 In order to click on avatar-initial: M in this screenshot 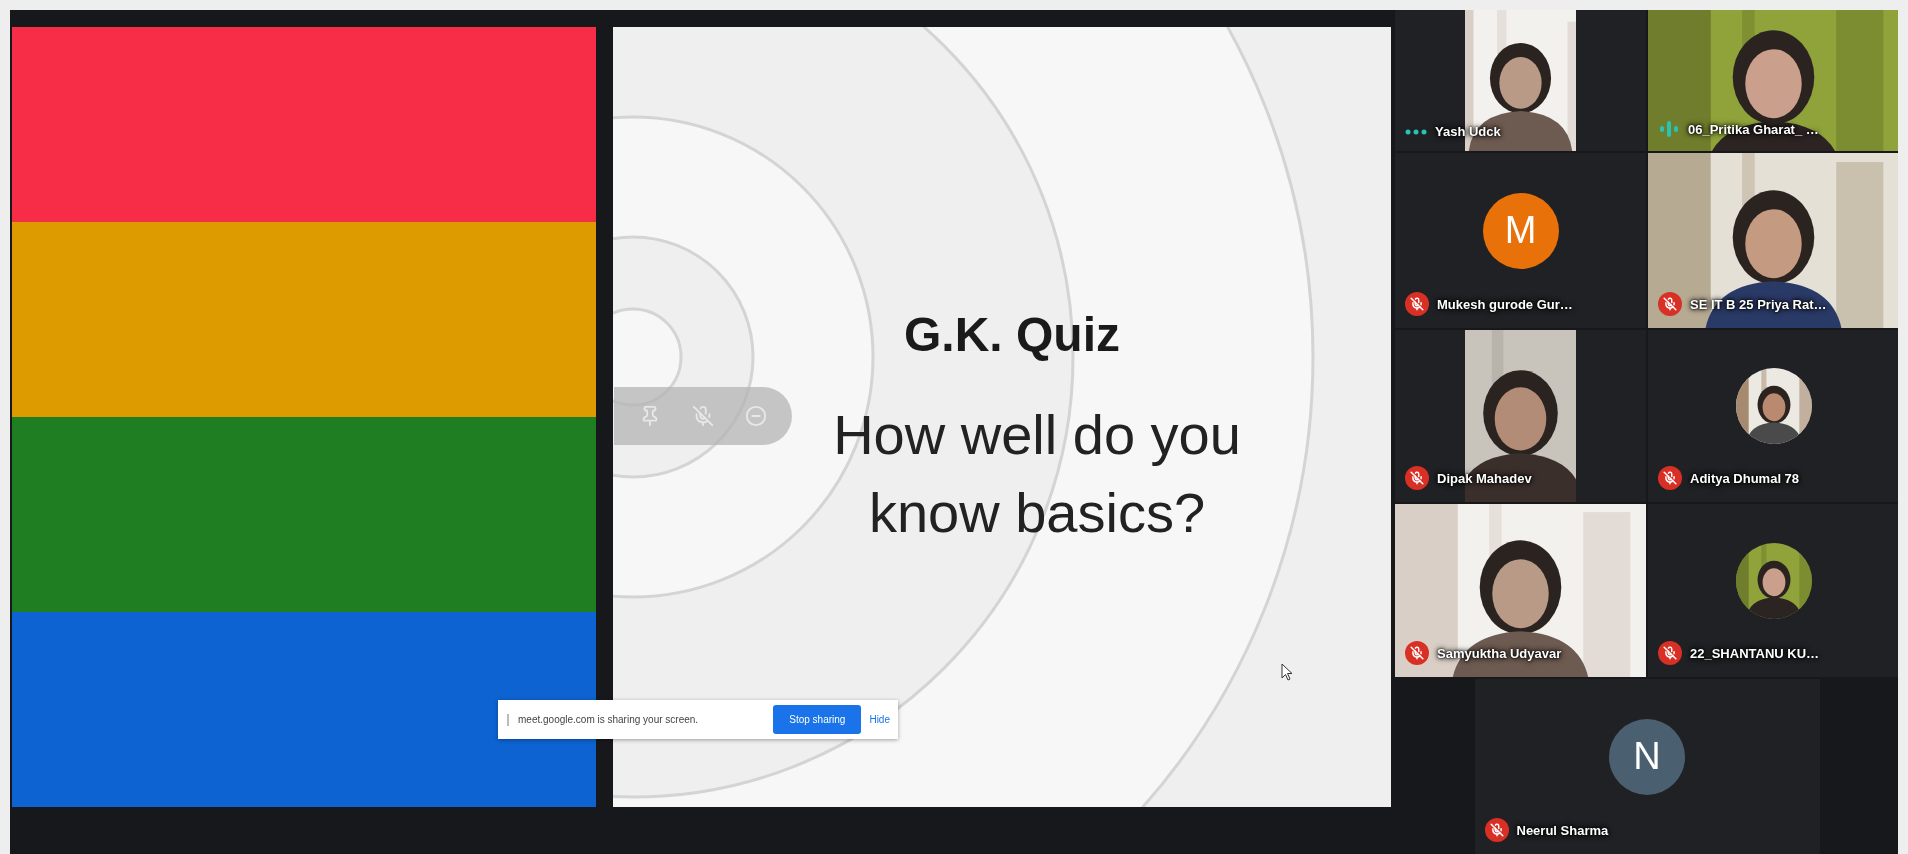, I will do `click(1520, 230)`.